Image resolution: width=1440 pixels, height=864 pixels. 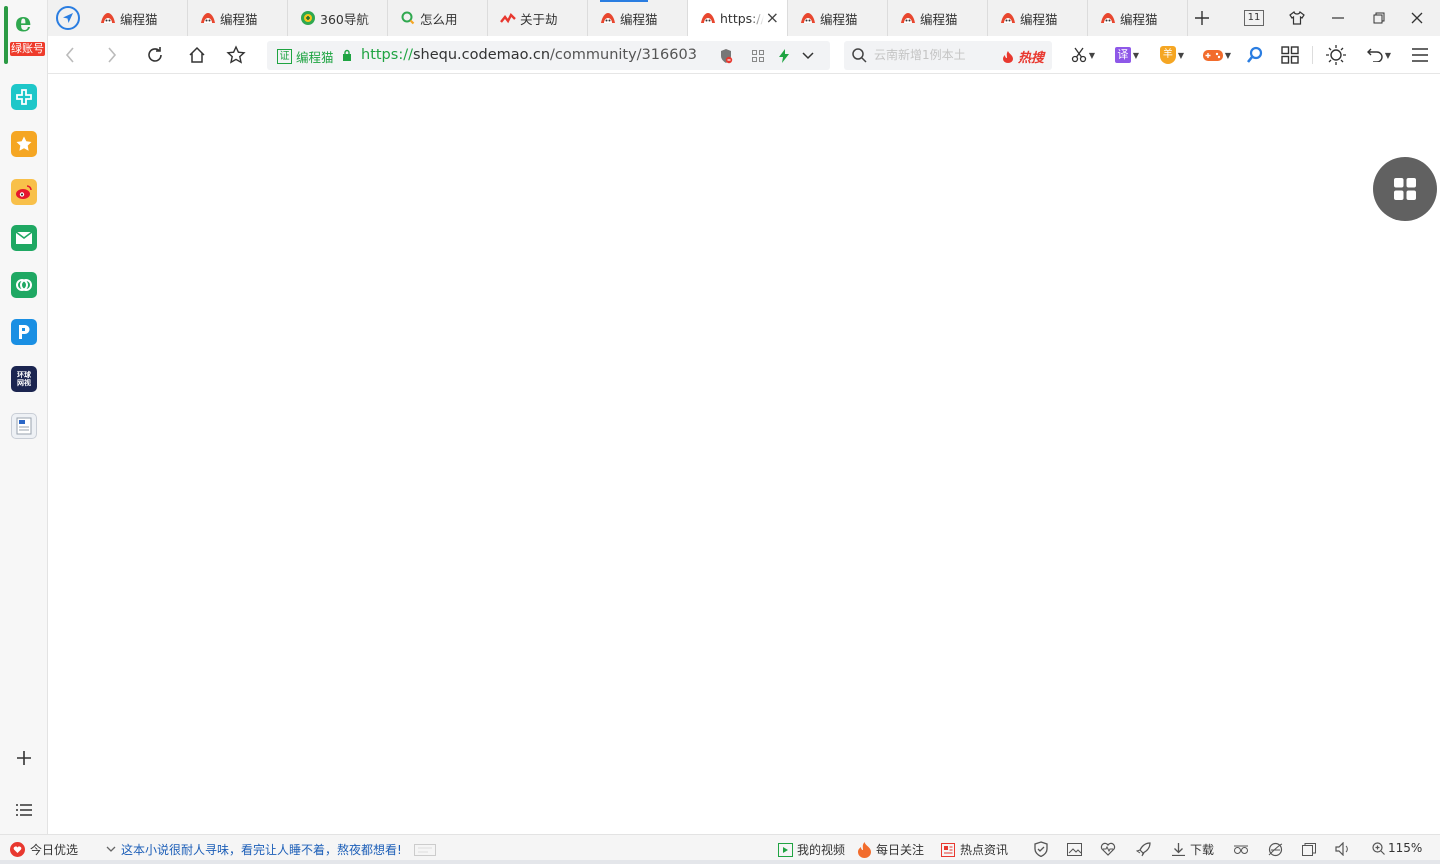 I want to click on magnifier-icon, so click(x=1254, y=54).